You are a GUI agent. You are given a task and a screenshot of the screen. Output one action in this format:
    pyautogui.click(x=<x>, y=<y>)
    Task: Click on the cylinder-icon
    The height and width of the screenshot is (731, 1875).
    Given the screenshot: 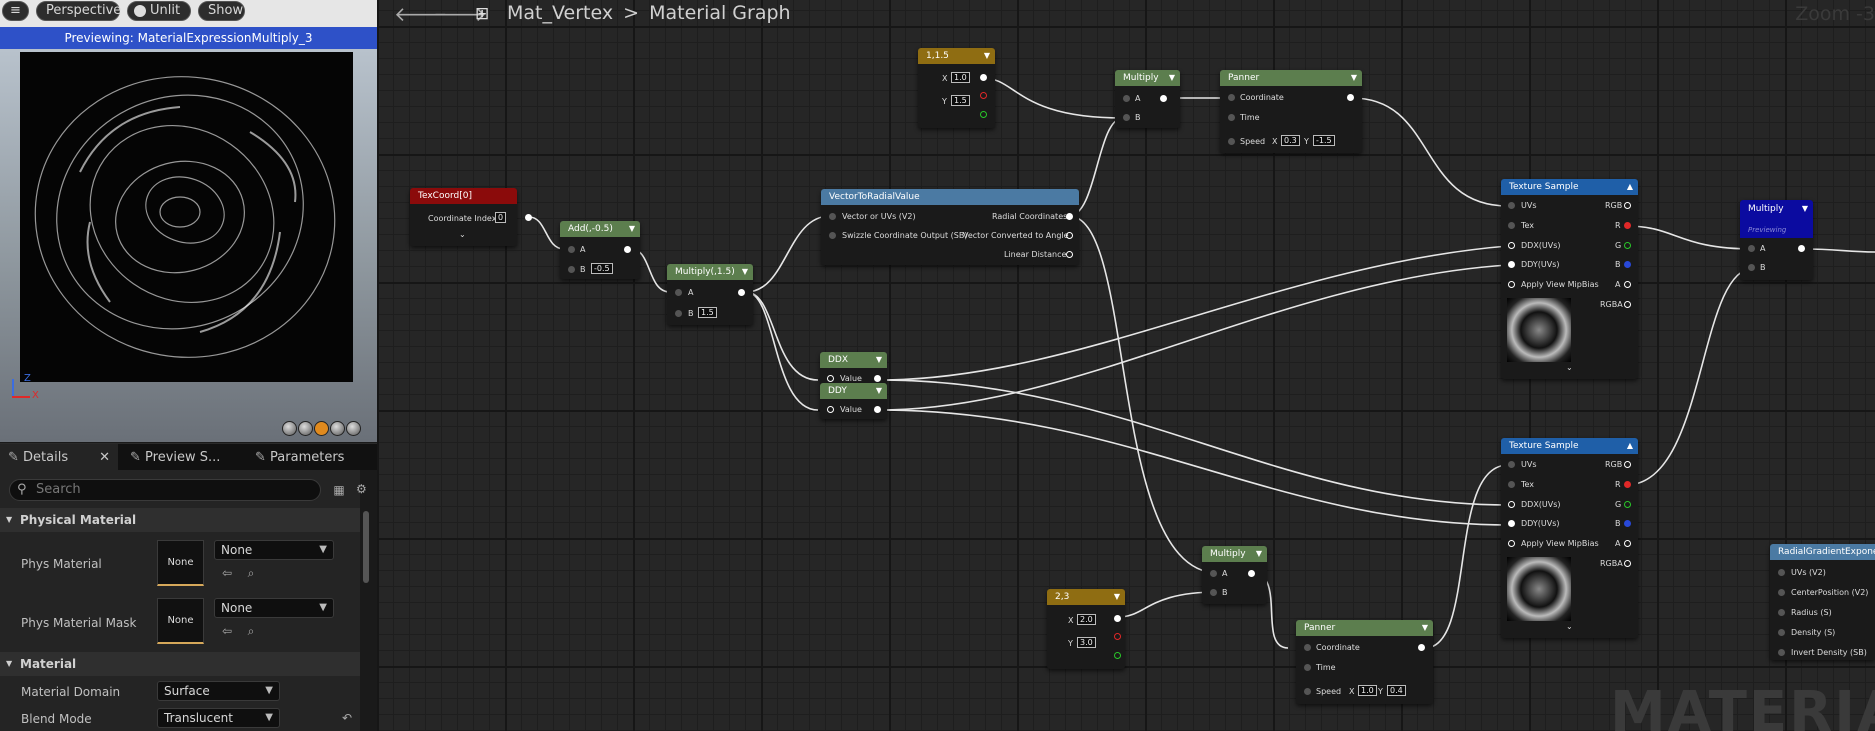 What is the action you would take?
    pyautogui.click(x=289, y=428)
    